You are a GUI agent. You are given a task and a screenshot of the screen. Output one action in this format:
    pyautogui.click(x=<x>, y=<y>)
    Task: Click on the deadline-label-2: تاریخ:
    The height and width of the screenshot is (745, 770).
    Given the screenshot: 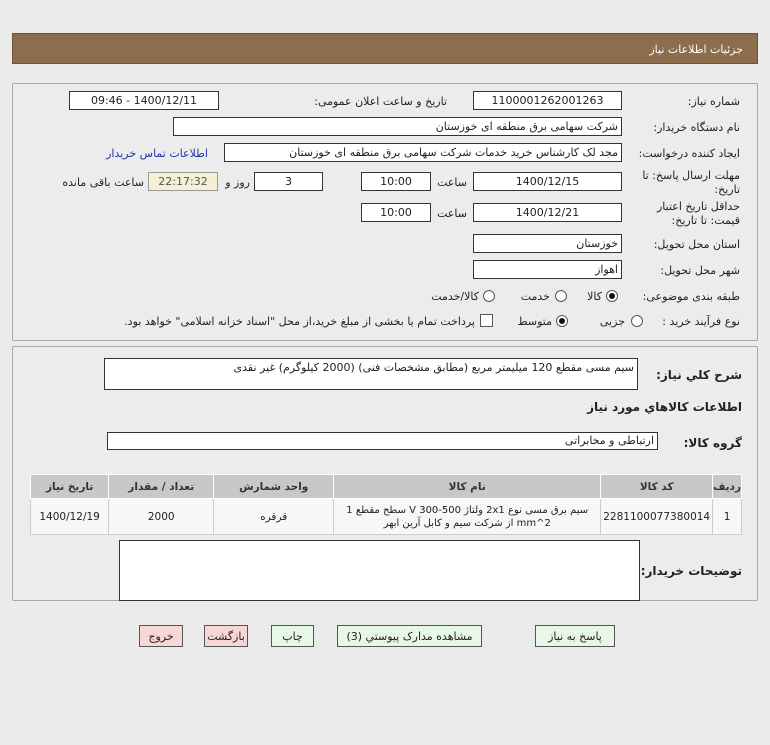 What is the action you would take?
    pyautogui.click(x=727, y=189)
    